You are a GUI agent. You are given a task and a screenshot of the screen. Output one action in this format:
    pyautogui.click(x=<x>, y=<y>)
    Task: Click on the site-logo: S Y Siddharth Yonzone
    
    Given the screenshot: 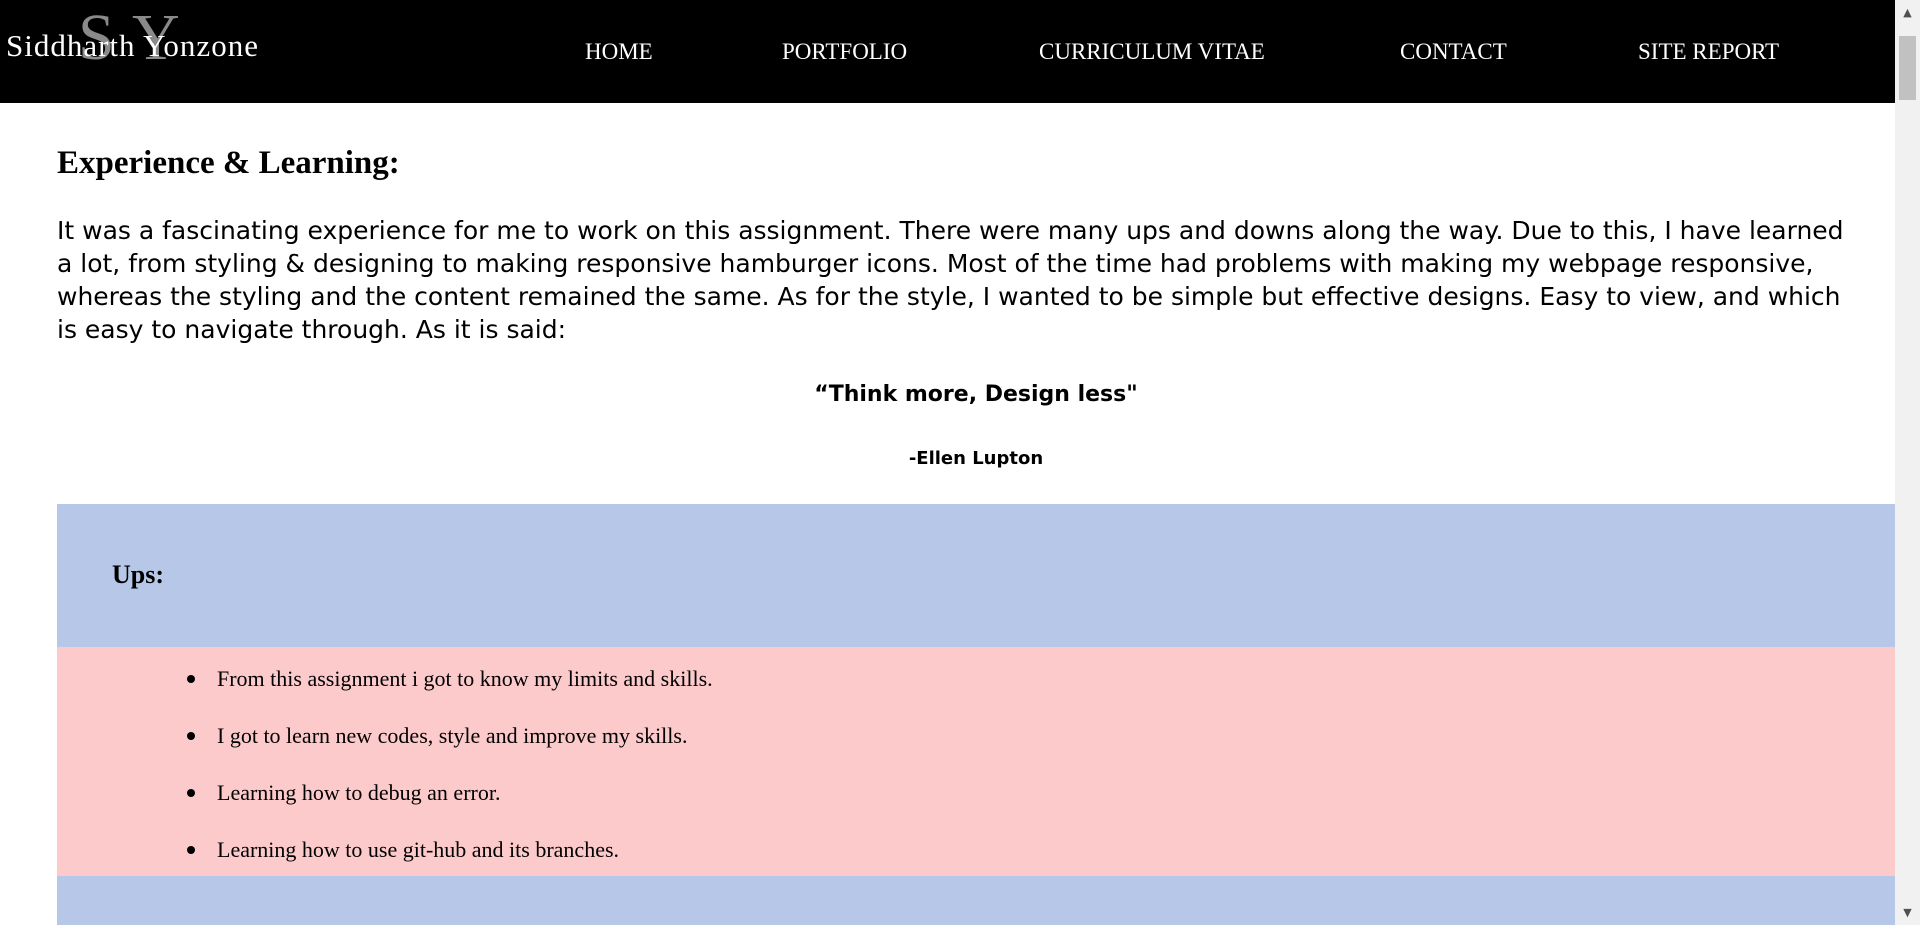 What is the action you would take?
    pyautogui.click(x=151, y=38)
    